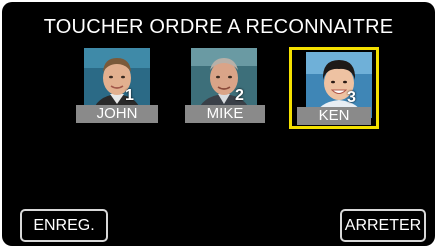  What do you see at coordinates (334, 88) in the screenshot?
I see `face-card-ken: 3 KEN` at bounding box center [334, 88].